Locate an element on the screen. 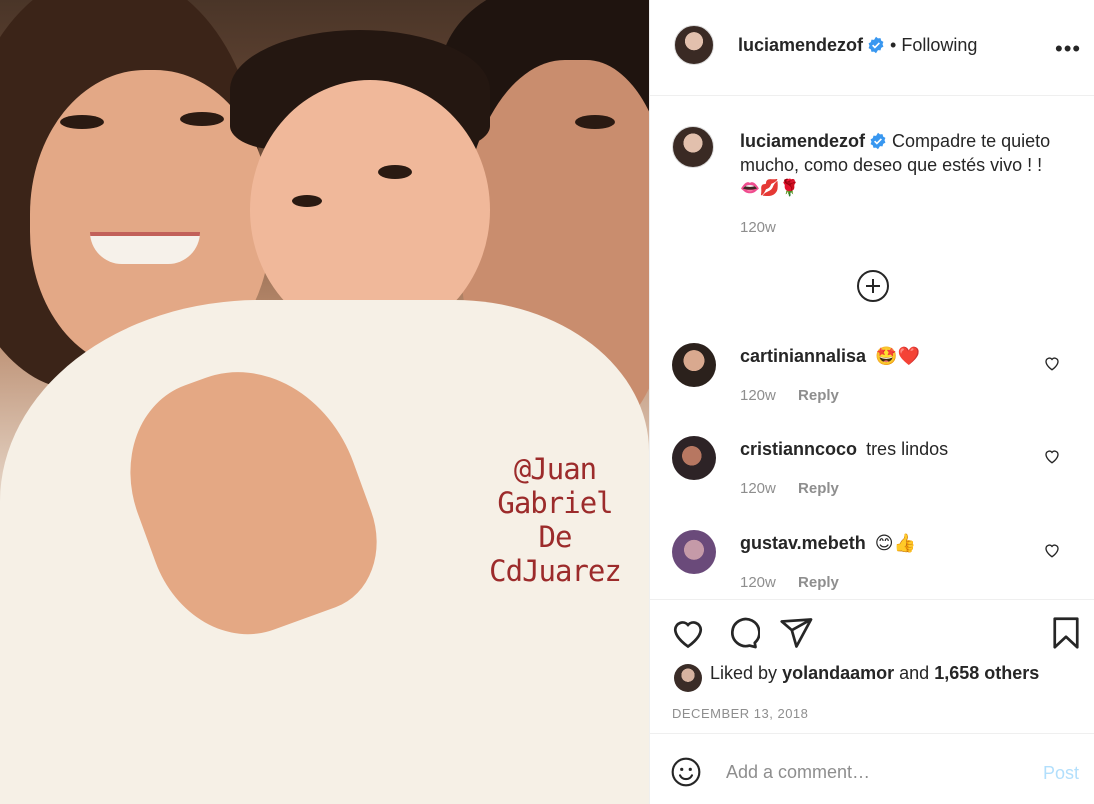 The height and width of the screenshot is (804, 1094). likes-others-link: 1,658 others is located at coordinates (986, 673).